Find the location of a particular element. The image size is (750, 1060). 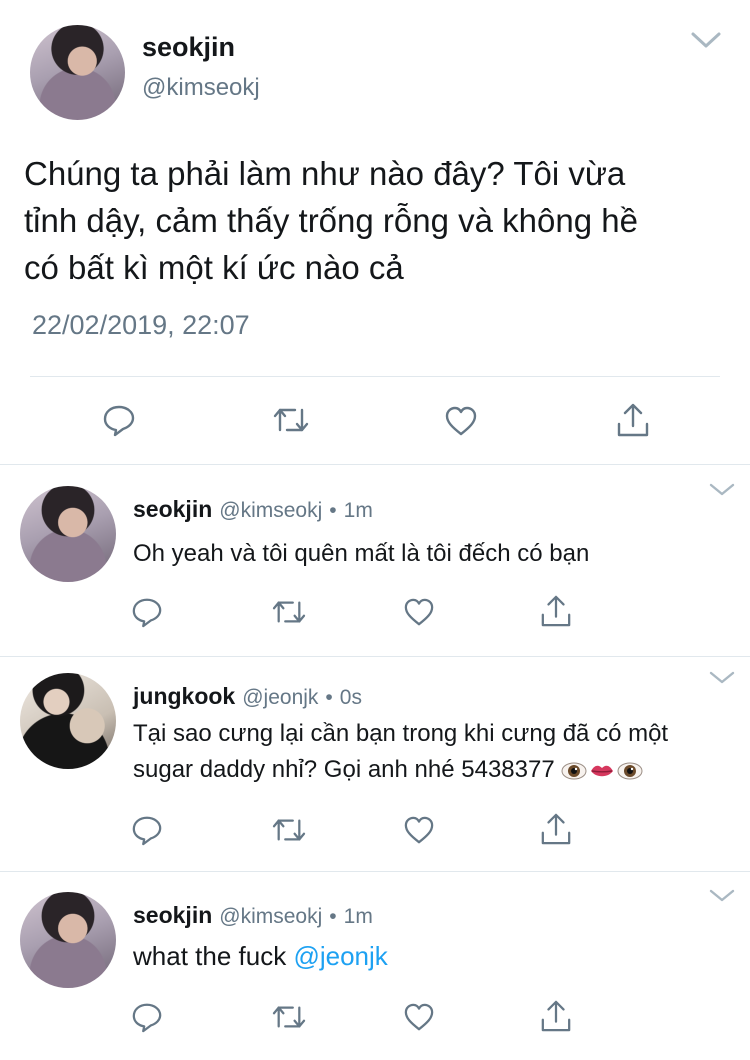

mention-link: @jeonjk is located at coordinates (340, 956).